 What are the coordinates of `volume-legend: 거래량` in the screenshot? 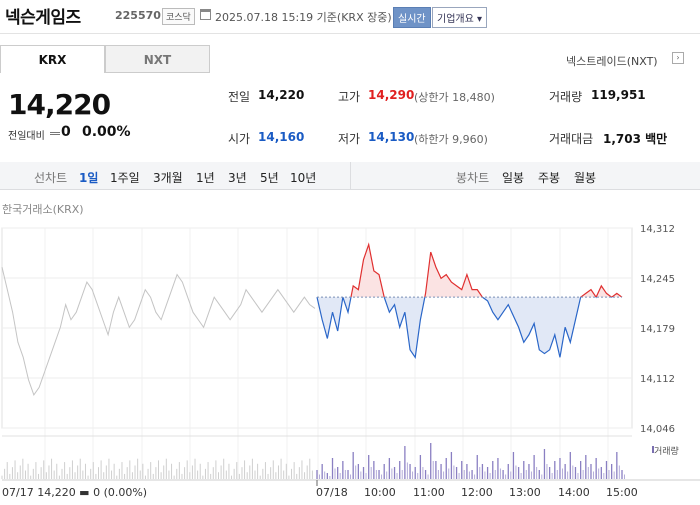 It's located at (666, 452).